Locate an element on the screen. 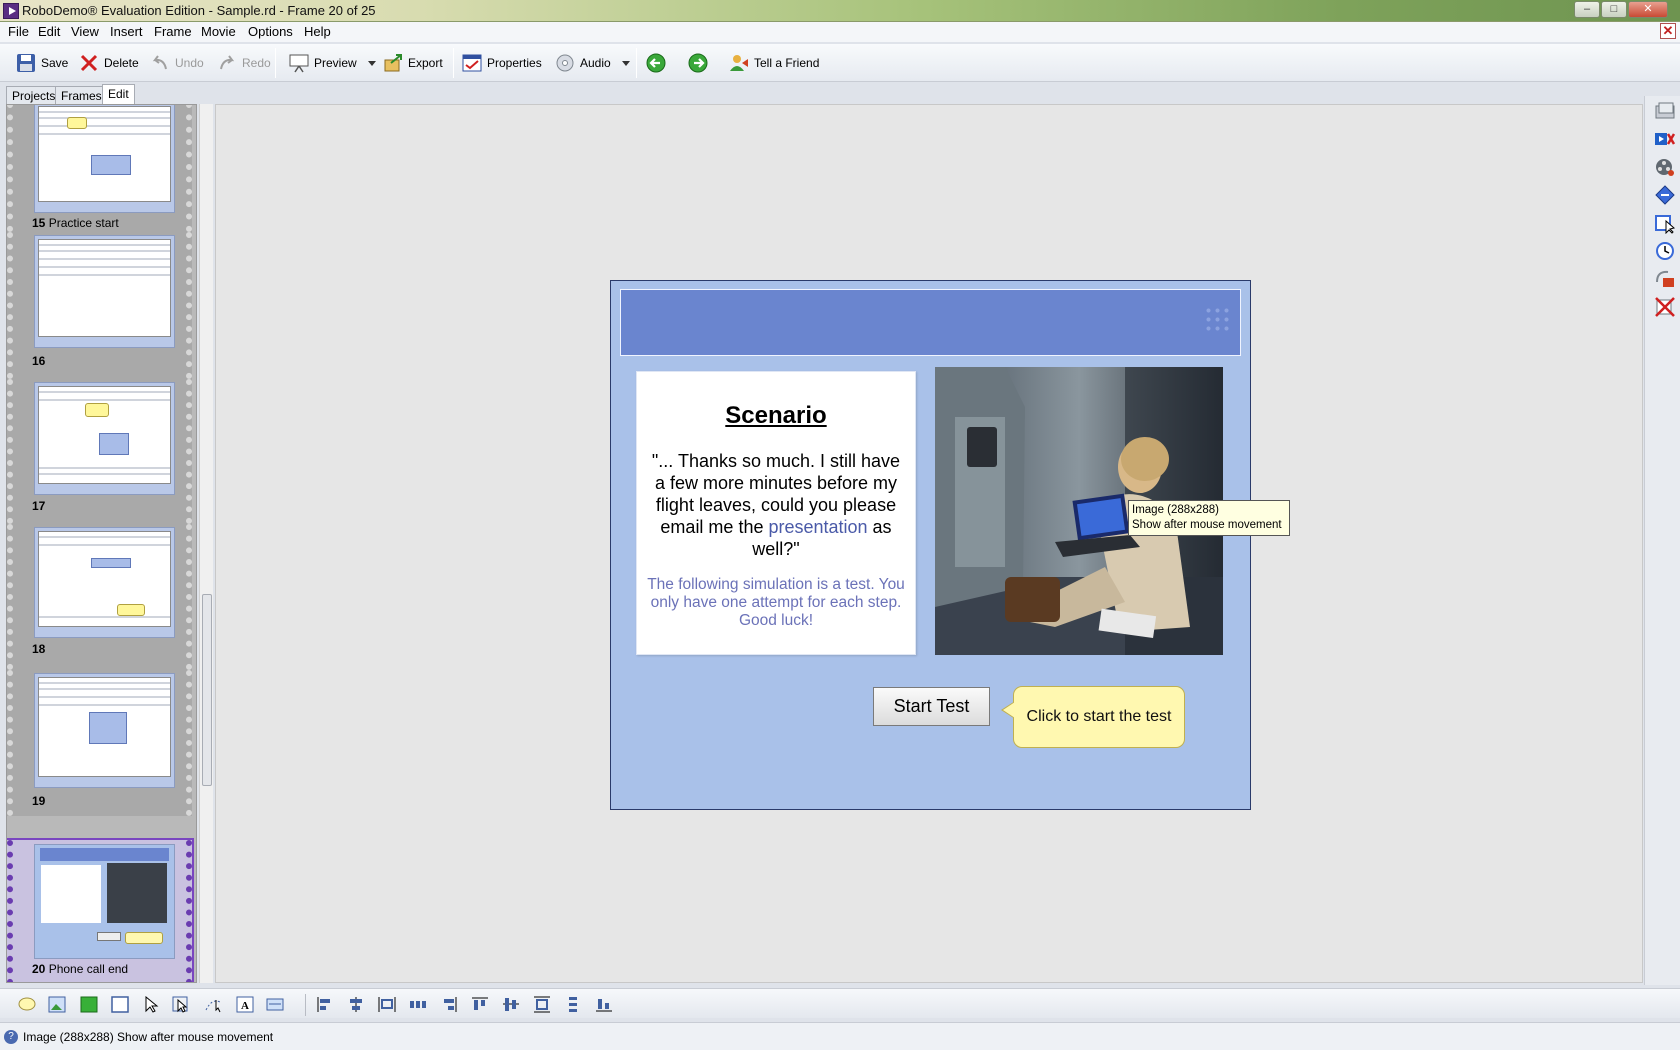 The image size is (1680, 1050). preview-label: Preview is located at coordinates (335, 63).